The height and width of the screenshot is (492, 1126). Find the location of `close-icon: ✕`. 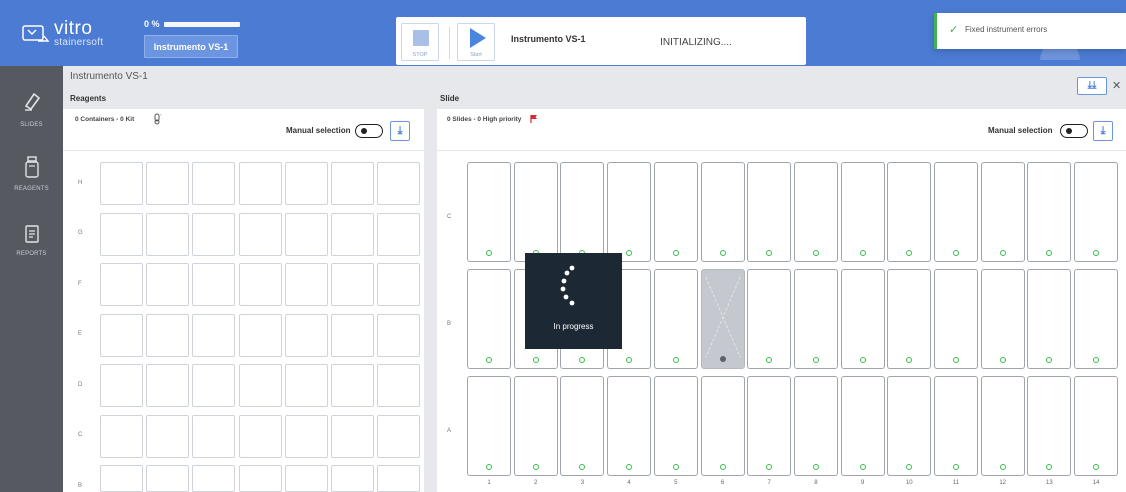

close-icon: ✕ is located at coordinates (1119, 86).